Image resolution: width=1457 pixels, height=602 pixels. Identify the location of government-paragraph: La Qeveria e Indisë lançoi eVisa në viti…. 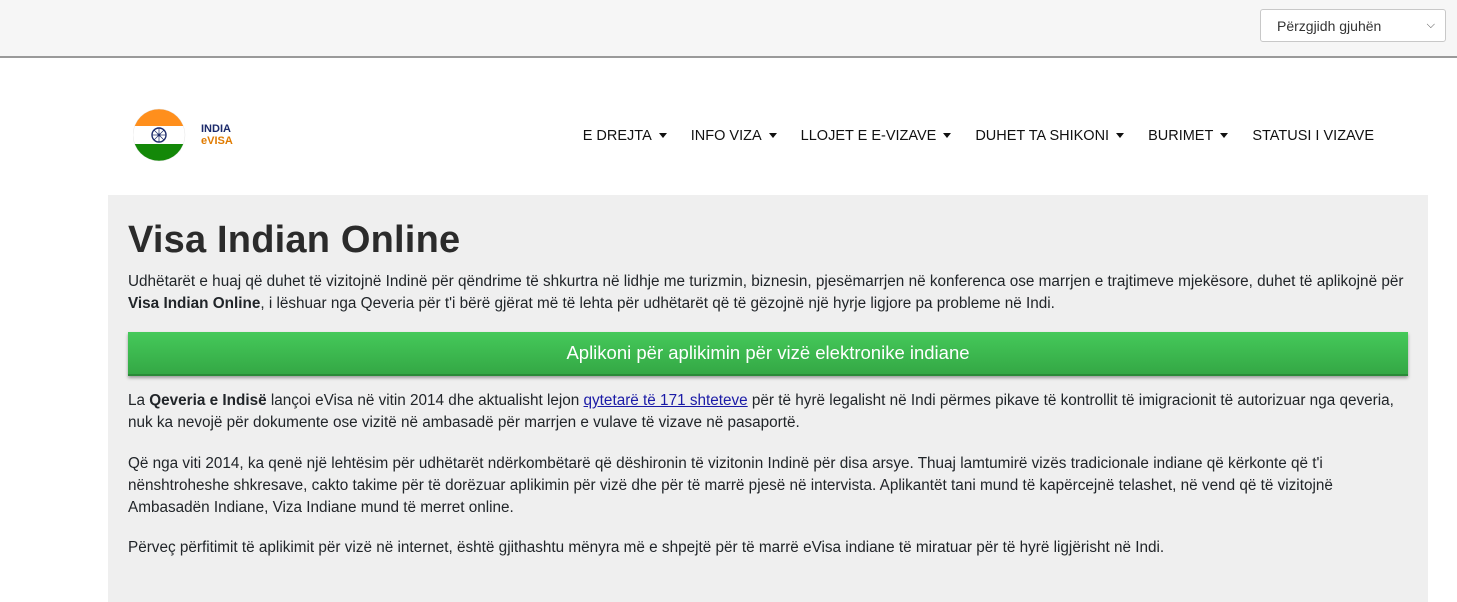
(769, 412).